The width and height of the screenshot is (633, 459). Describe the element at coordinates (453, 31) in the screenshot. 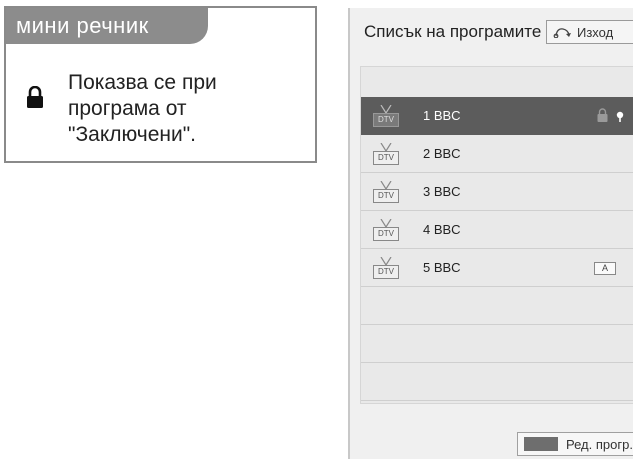

I see `panel-title: Списък на програмите` at that location.